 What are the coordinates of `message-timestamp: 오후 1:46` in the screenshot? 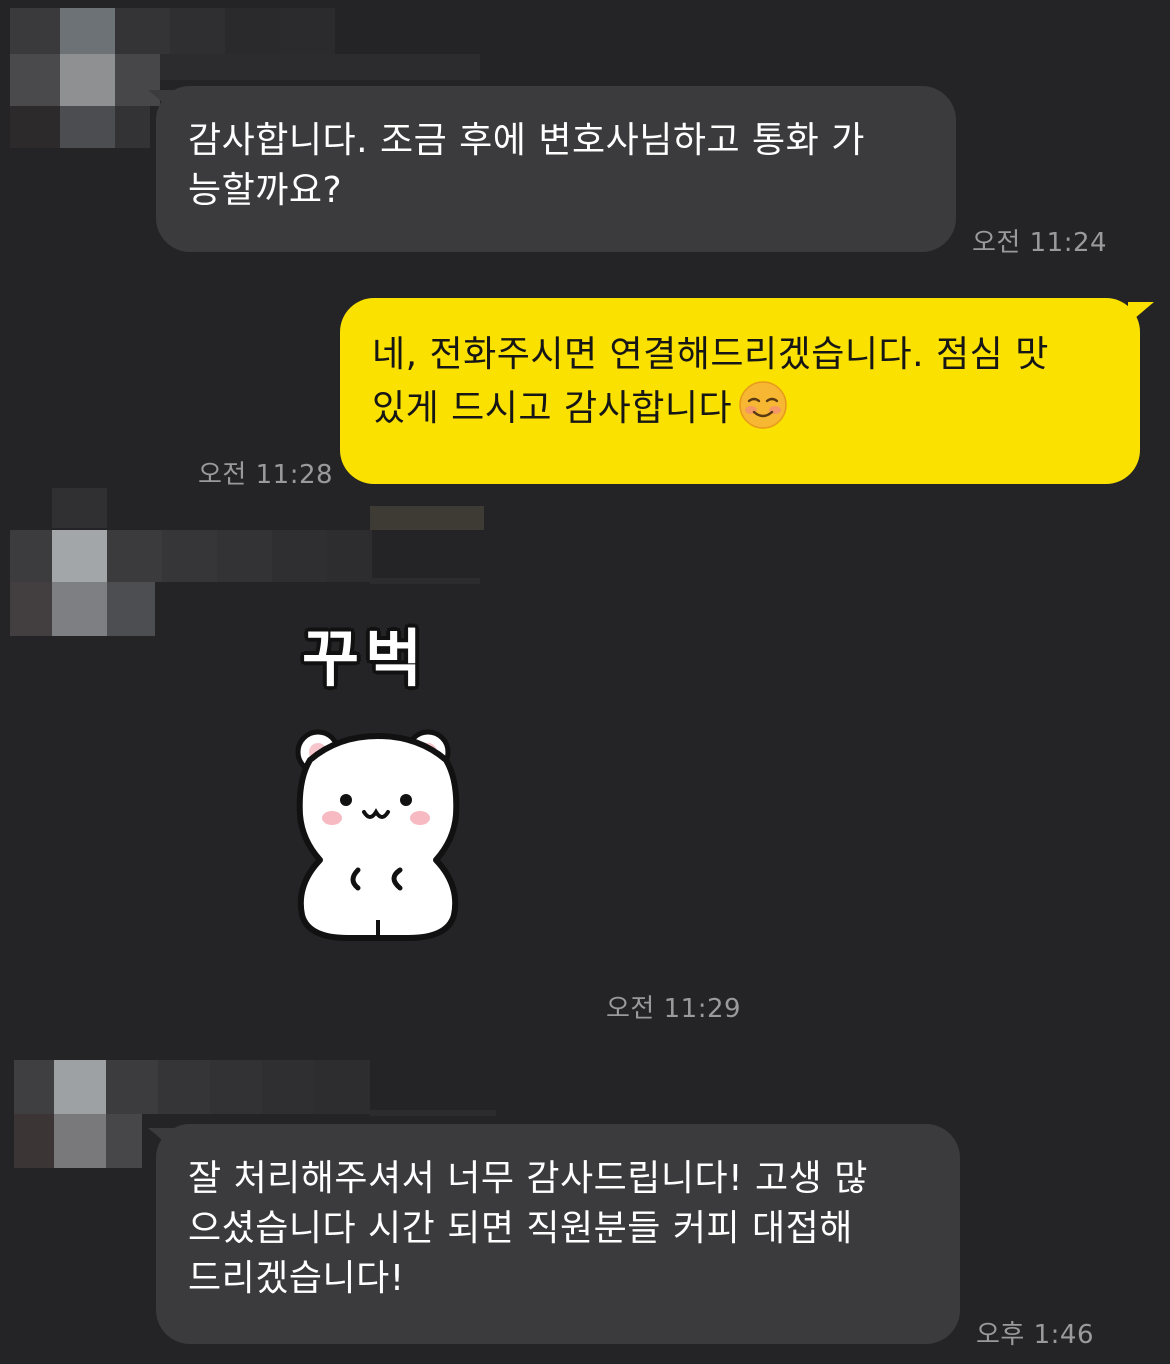 It's located at (1035, 1335).